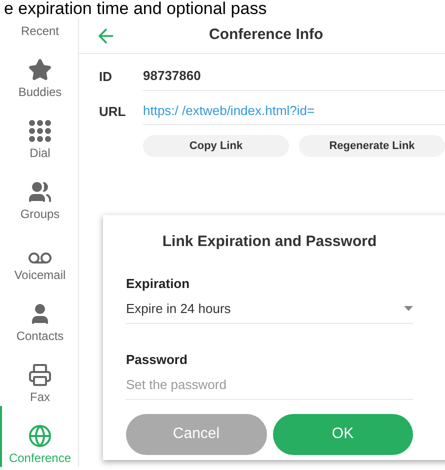  I want to click on sidebar-label: Fax, so click(40, 397).